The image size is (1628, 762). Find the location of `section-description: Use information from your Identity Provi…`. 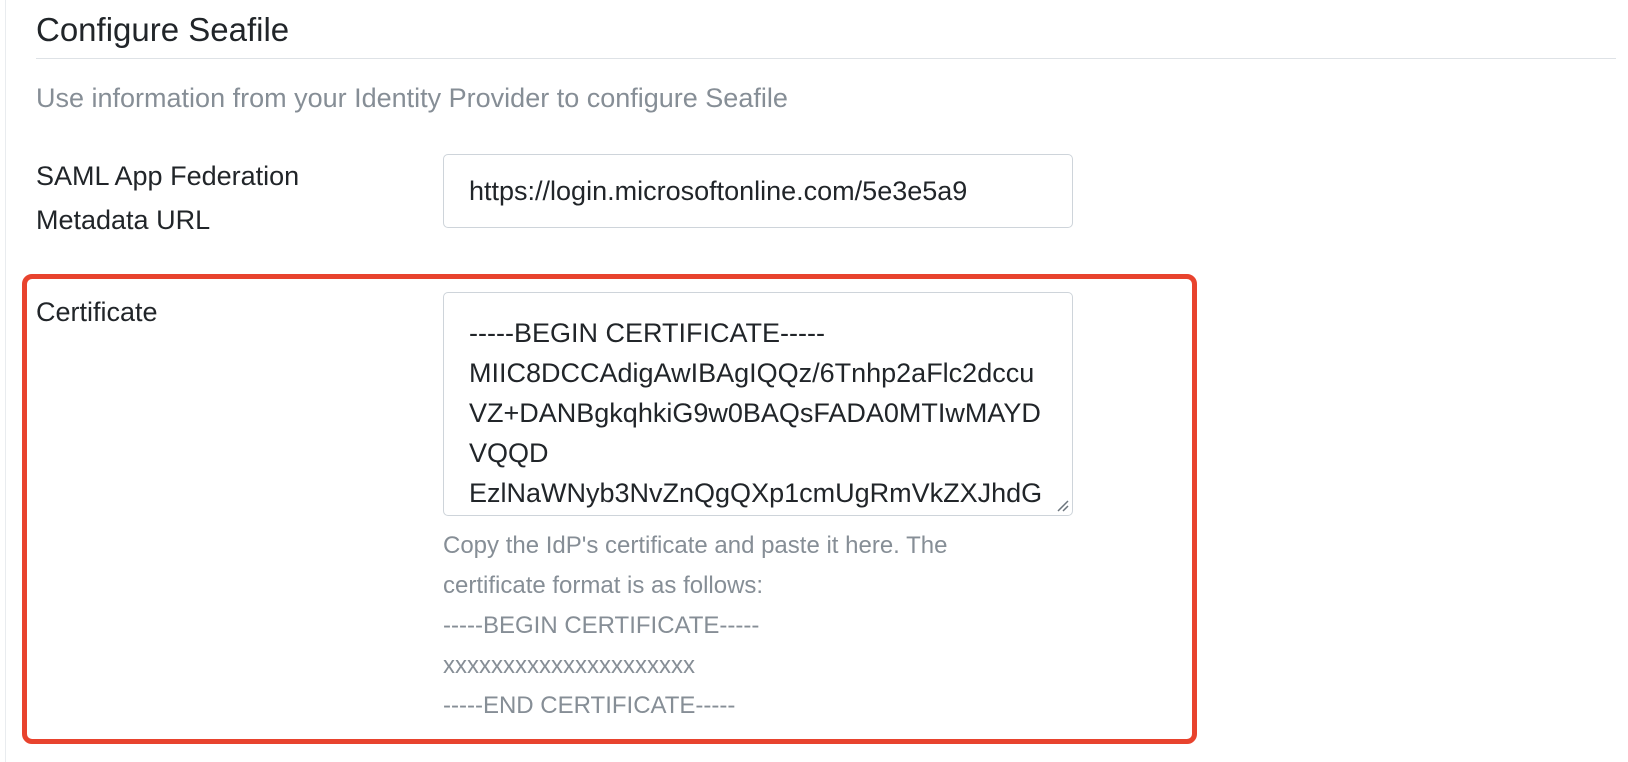

section-description: Use information from your Identity Provi… is located at coordinates (412, 98).